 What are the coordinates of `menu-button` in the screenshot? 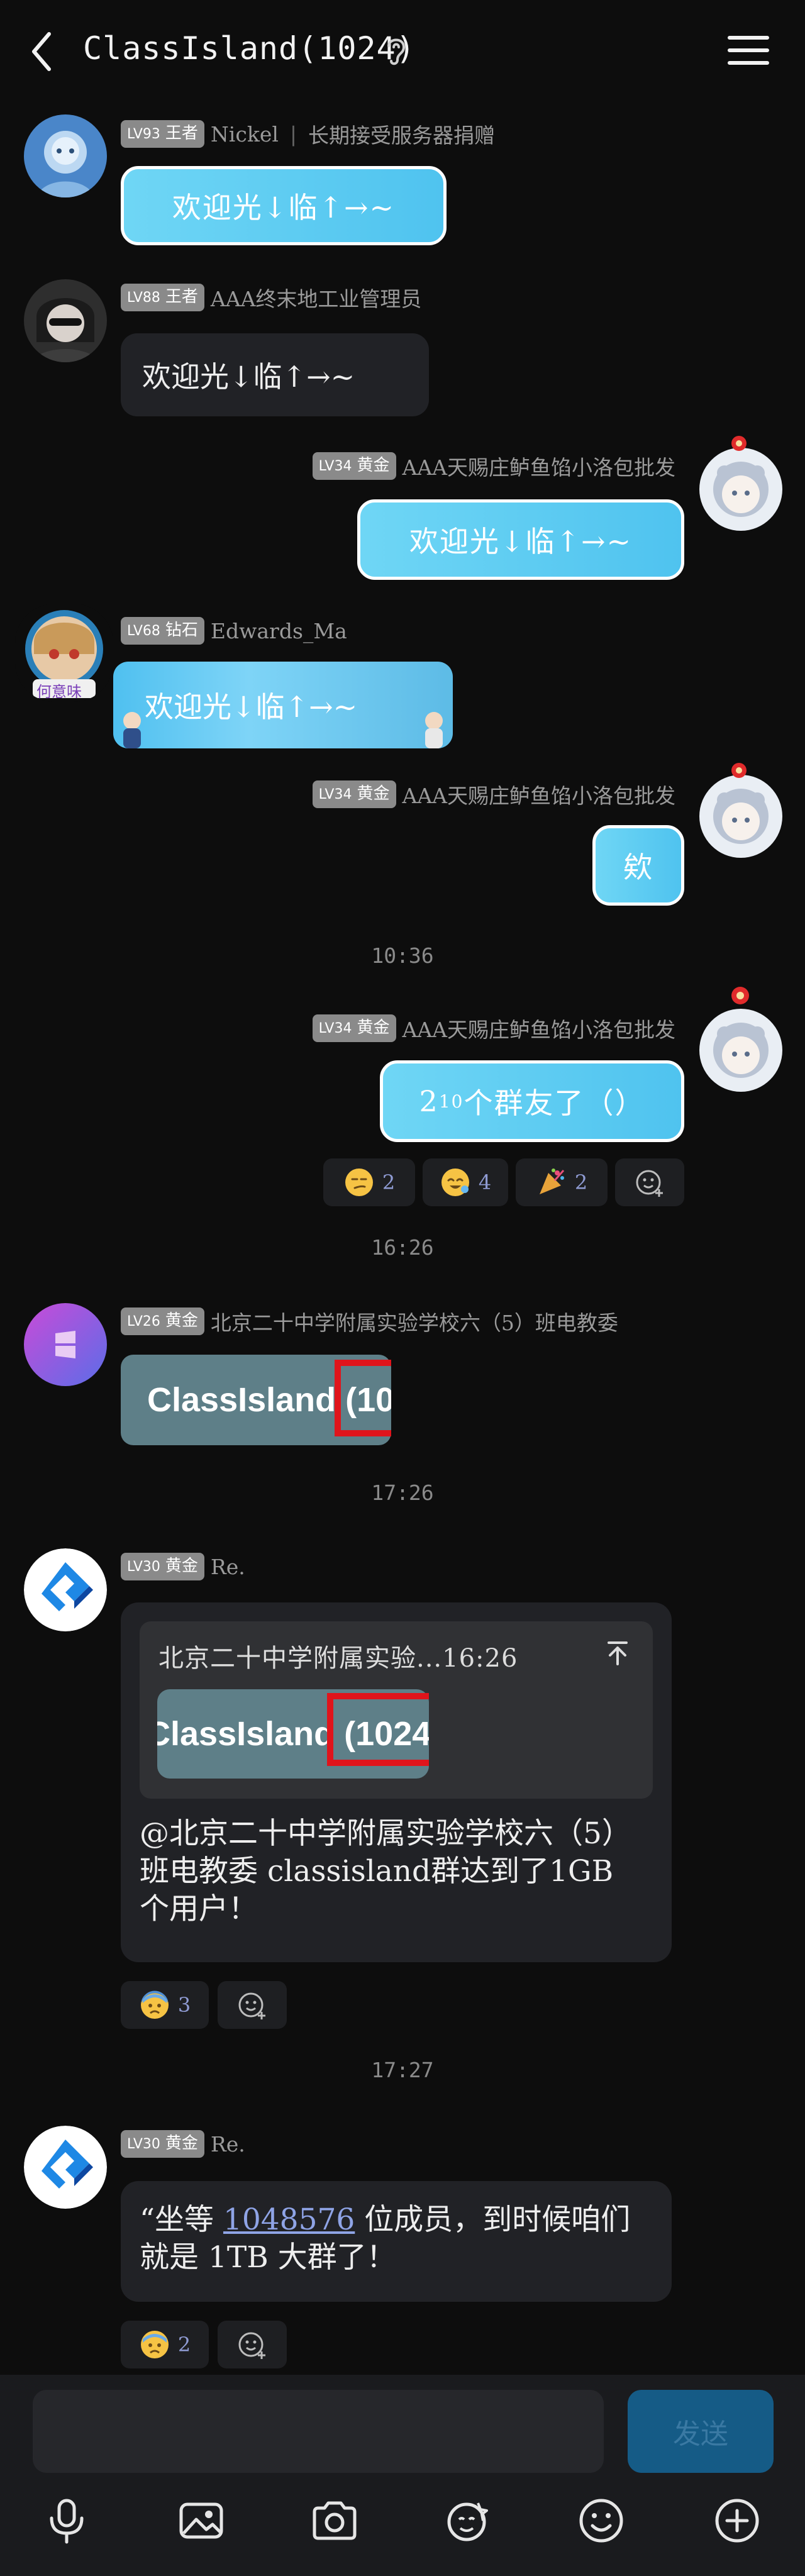 It's located at (748, 50).